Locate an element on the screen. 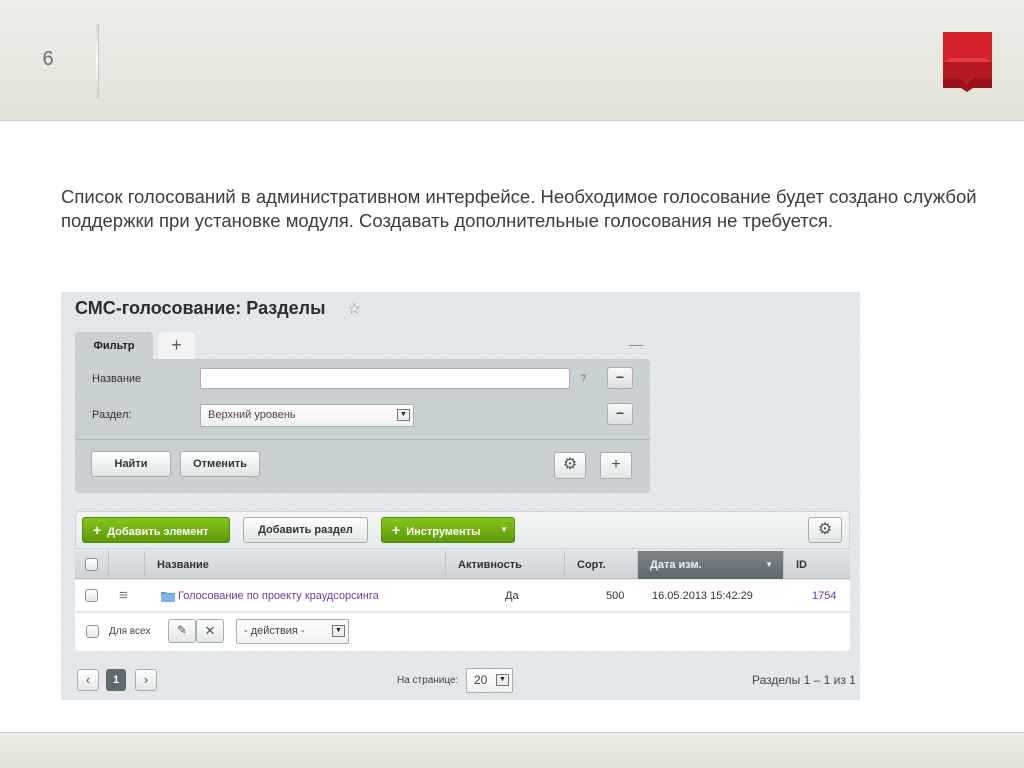  tab-add-filter: + is located at coordinates (176, 346).